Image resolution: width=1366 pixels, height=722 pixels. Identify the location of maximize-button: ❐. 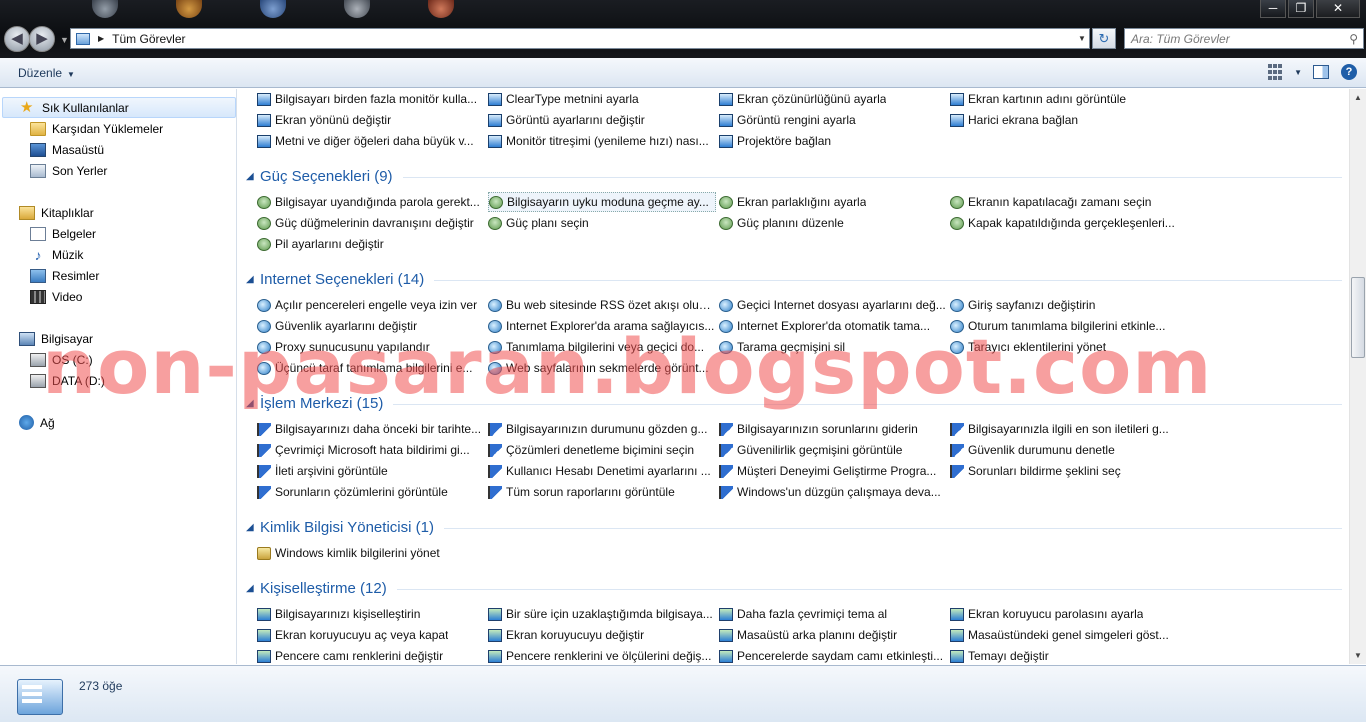
(1301, 9).